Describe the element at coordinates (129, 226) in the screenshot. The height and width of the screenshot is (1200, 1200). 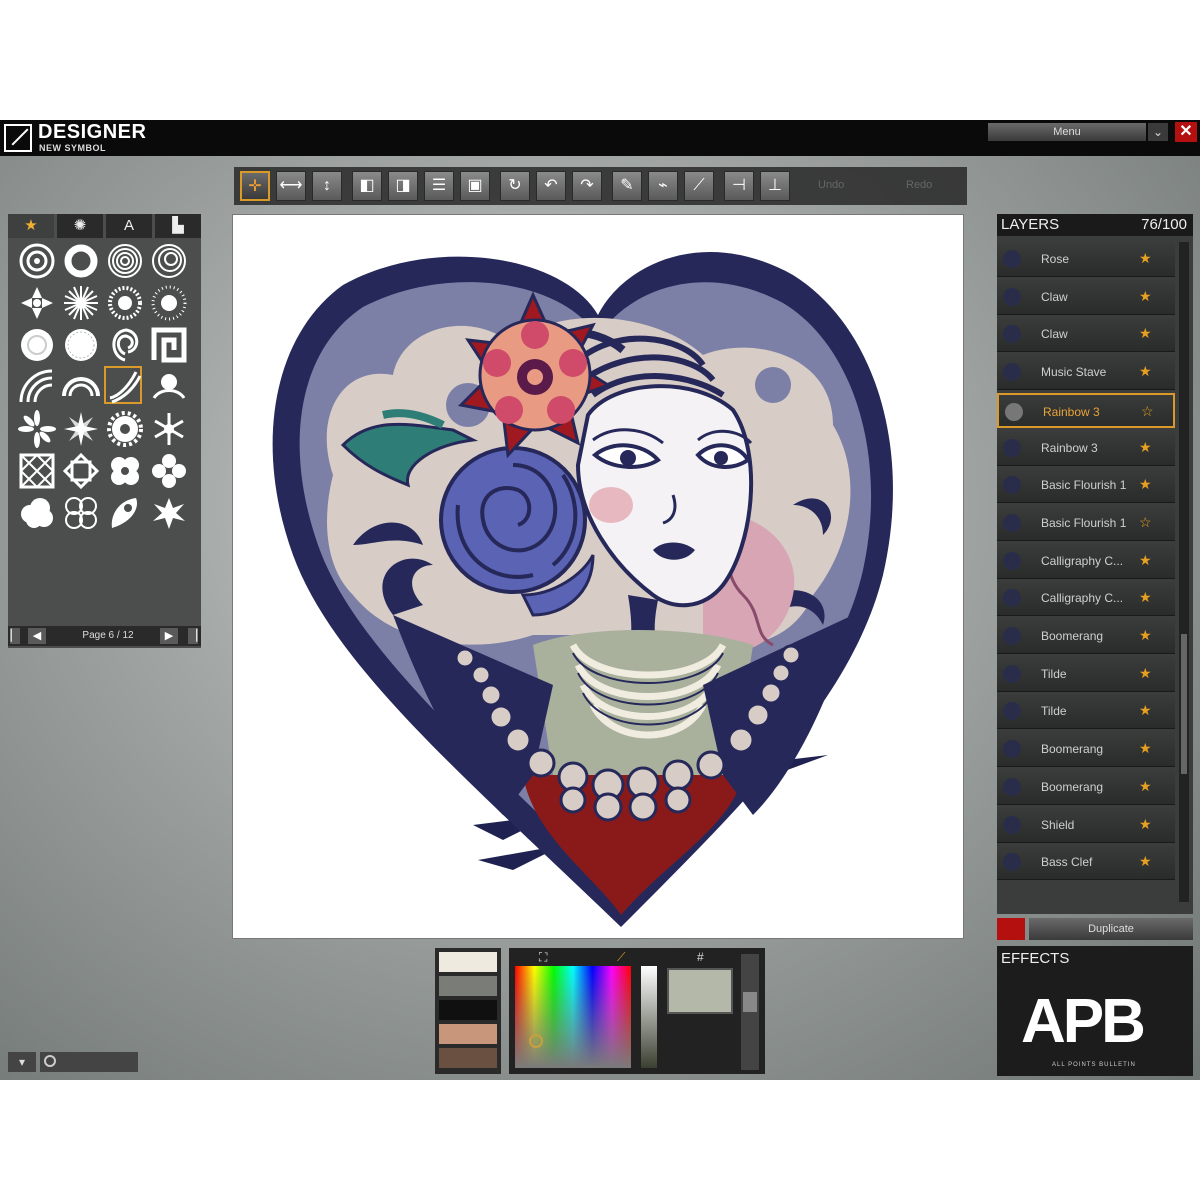
I see `tab-text: A` at that location.